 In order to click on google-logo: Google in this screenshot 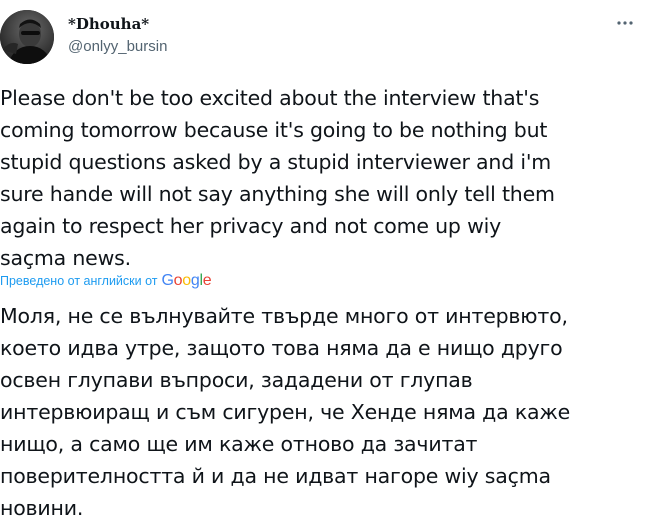, I will do `click(187, 281)`.